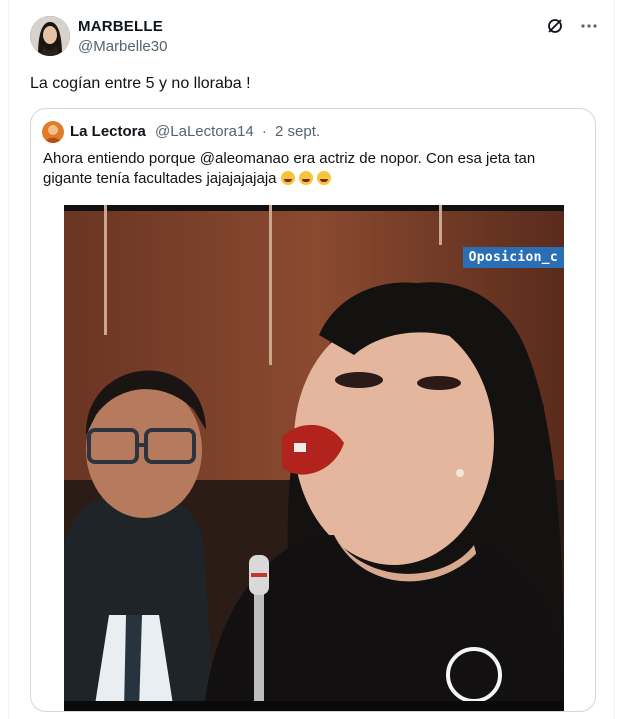 Image resolution: width=623 pixels, height=719 pixels. I want to click on quoted-author-handle: @LaLectora14, so click(204, 131).